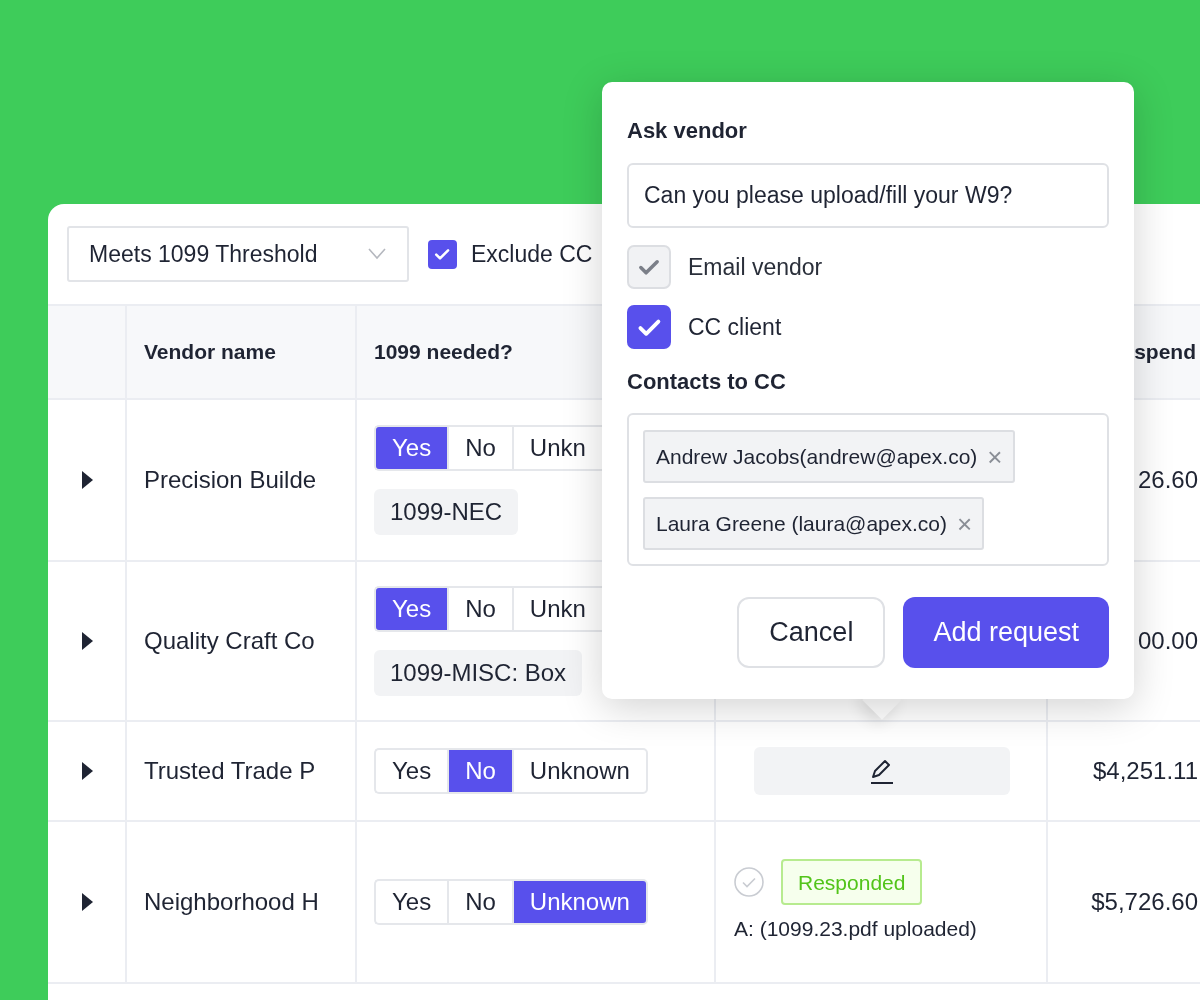 This screenshot has height=1000, width=1200. I want to click on checkbox-label: Email vendor, so click(755, 267).